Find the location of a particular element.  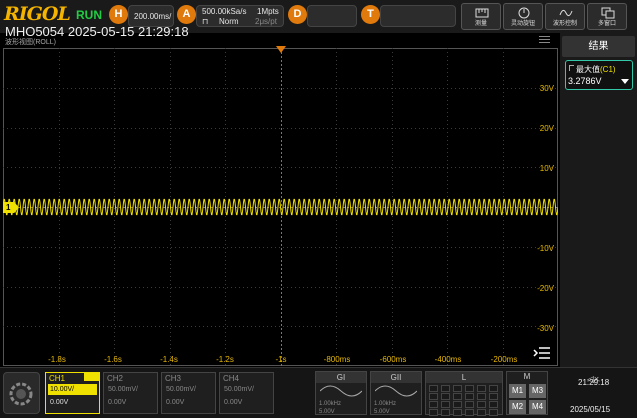

channel-ch2: CH2 50.00mV/ 0.00V is located at coordinates (130, 393).